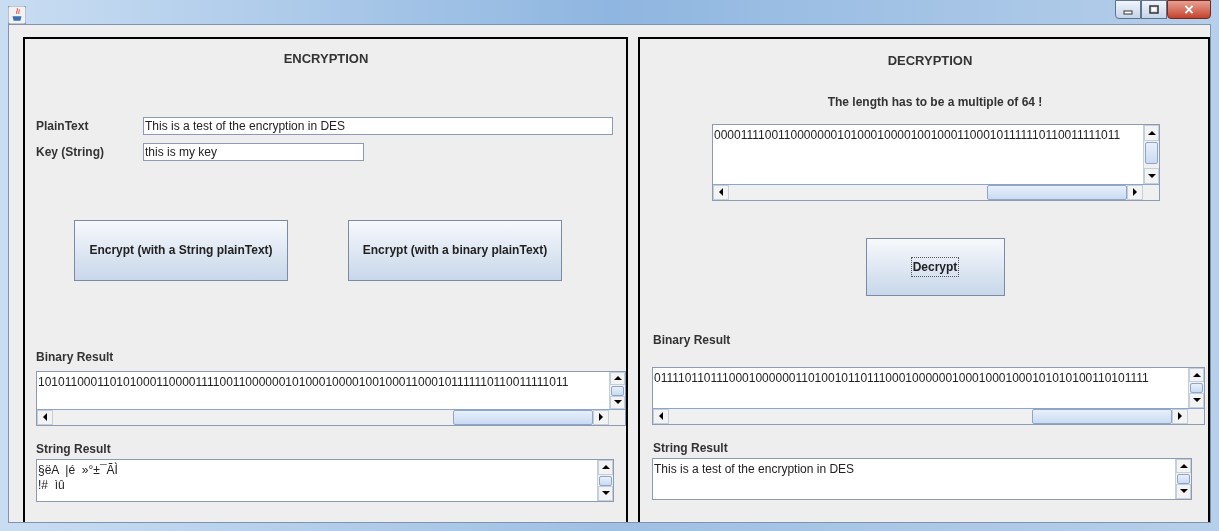  What do you see at coordinates (304, 382) in the screenshot?
I see `text-line: 1010110001101010001100001111001100000010100010000100100011000101111110110011111011` at bounding box center [304, 382].